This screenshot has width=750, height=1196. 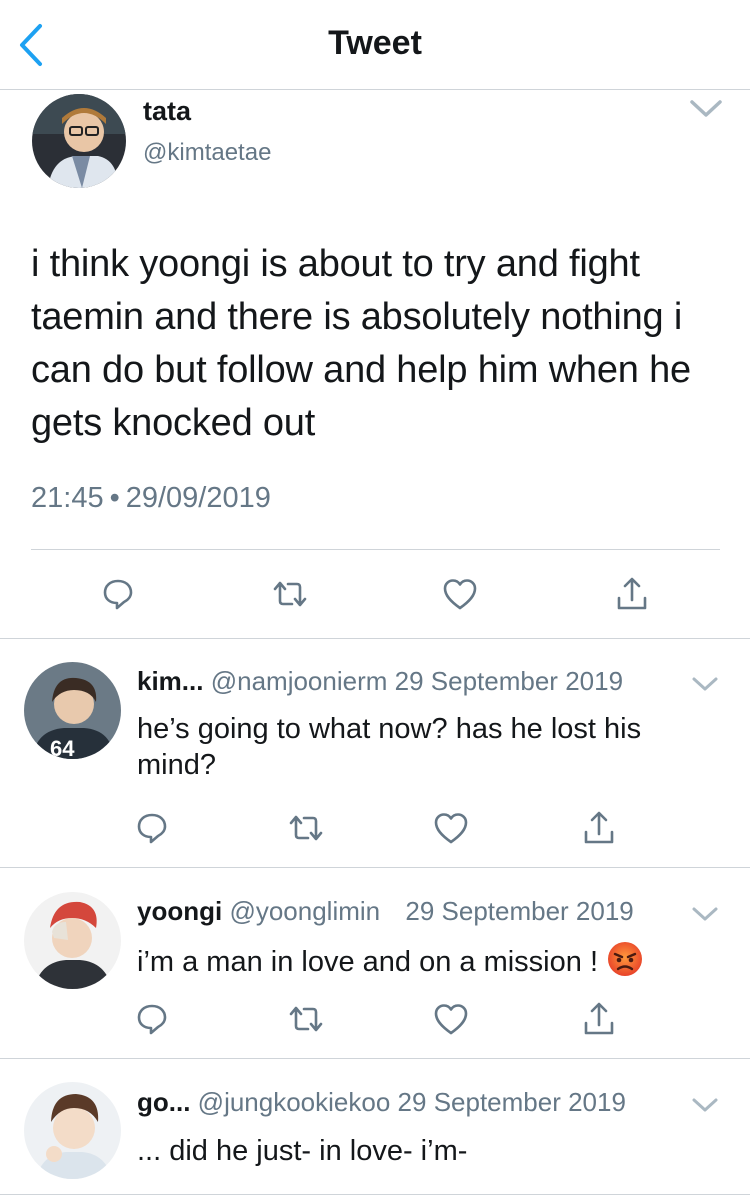 What do you see at coordinates (72, 710) in the screenshot?
I see `avatar: 64` at bounding box center [72, 710].